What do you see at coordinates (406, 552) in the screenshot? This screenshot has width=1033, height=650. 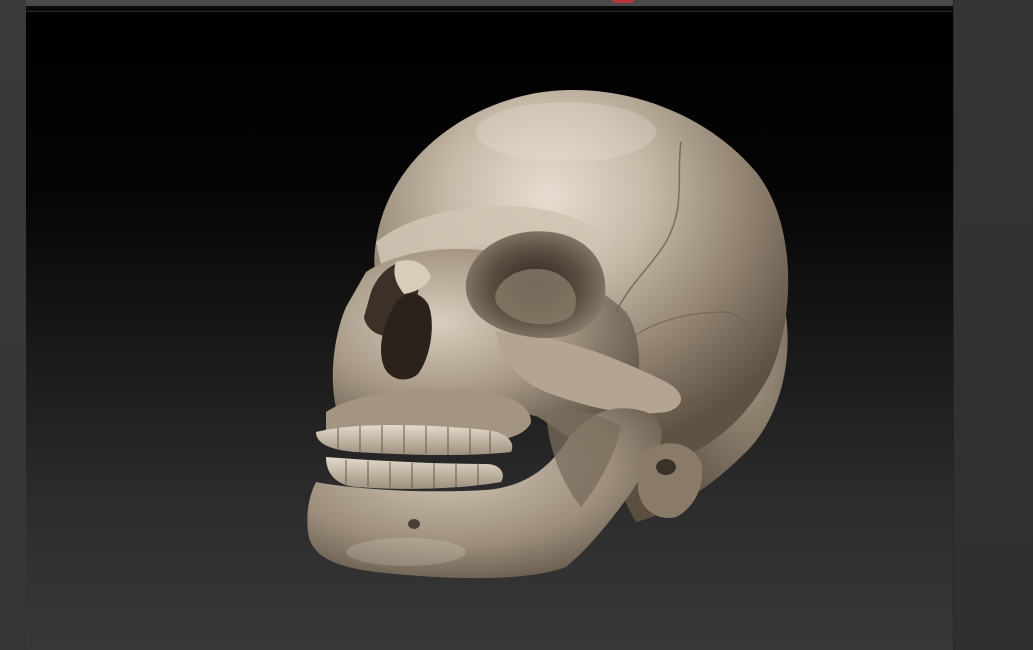 I see `jaw-highlight` at bounding box center [406, 552].